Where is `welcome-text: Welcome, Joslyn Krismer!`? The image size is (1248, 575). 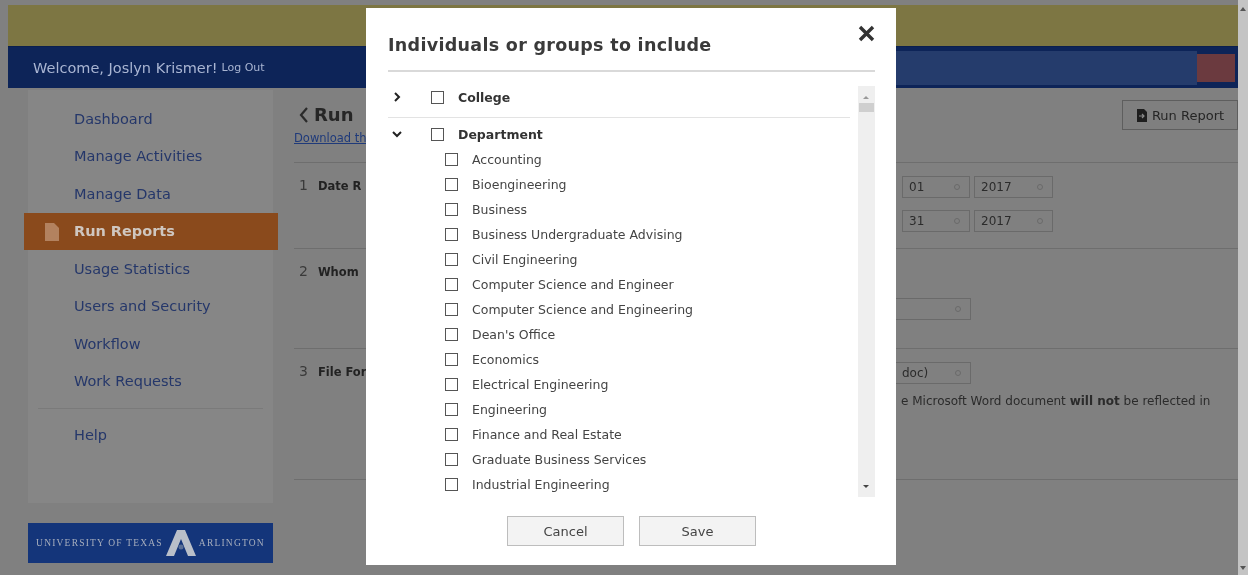 welcome-text: Welcome, Joslyn Krismer! is located at coordinates (125, 67).